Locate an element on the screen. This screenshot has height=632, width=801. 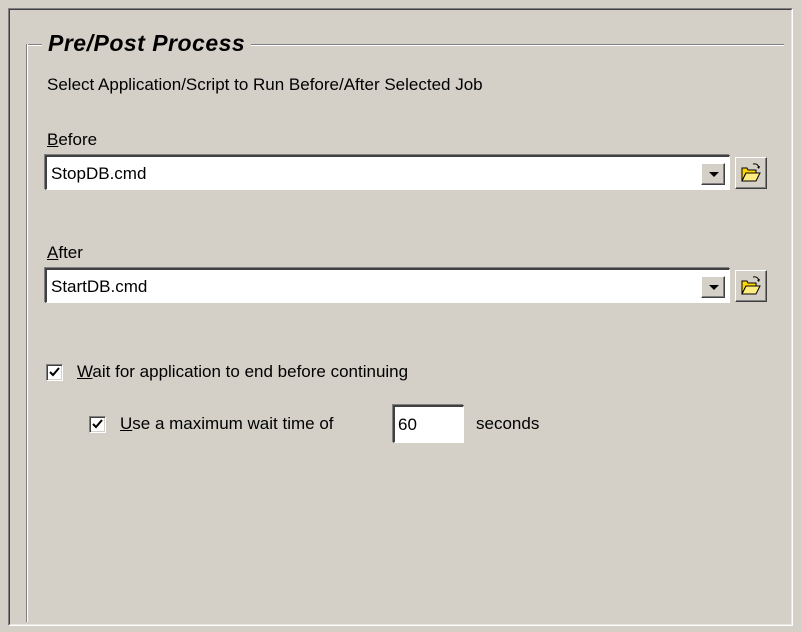
before-browse-button is located at coordinates (751, 173).